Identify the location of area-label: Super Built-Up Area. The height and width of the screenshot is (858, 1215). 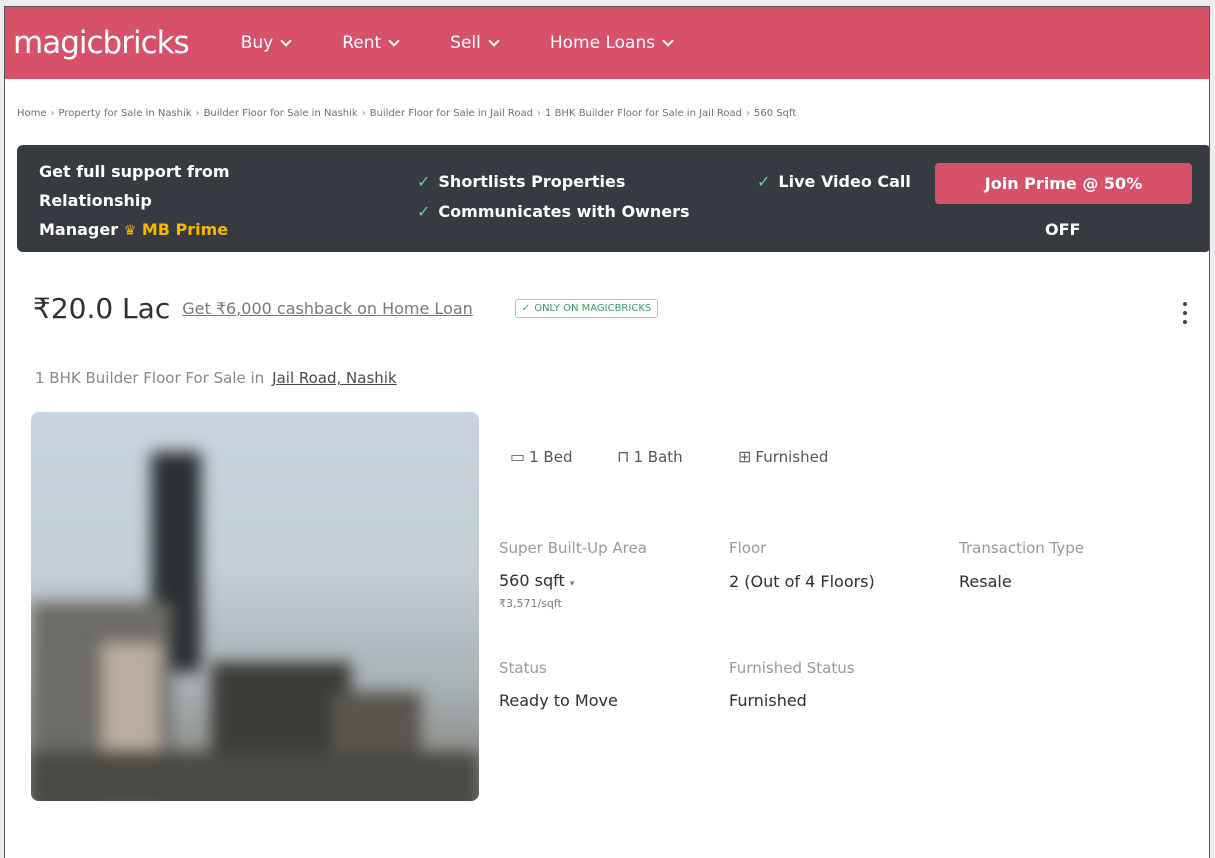
(573, 548).